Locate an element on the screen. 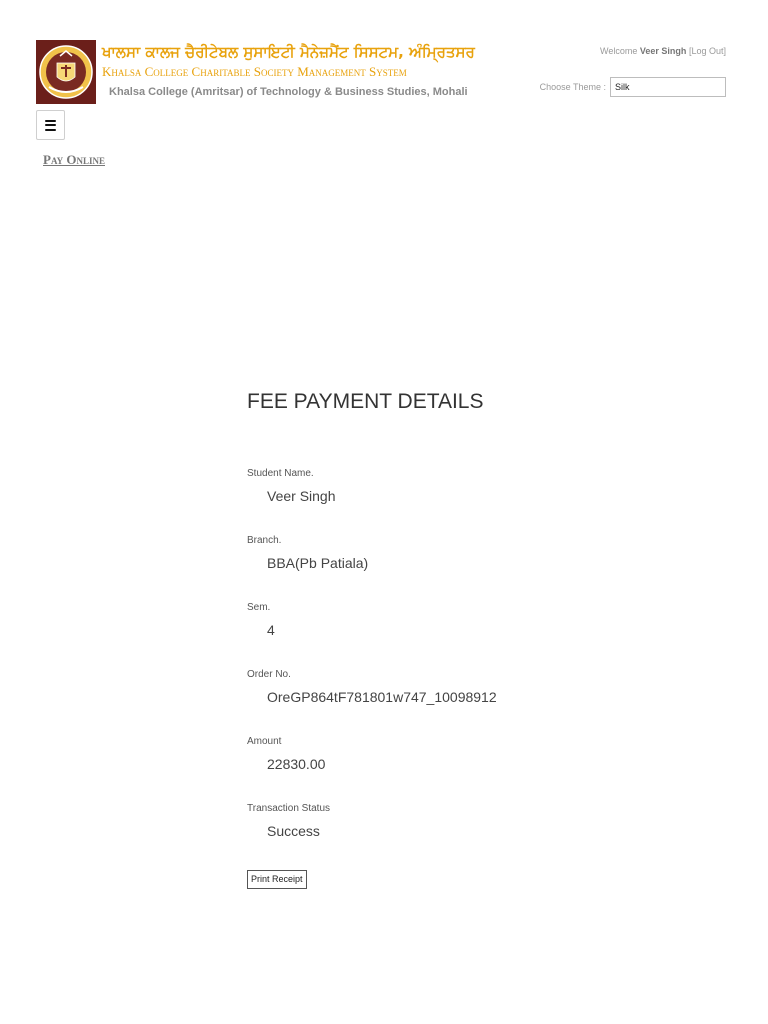 Image resolution: width=768 pixels, height=1024 pixels. field-value: 22830.00 is located at coordinates (296, 764).